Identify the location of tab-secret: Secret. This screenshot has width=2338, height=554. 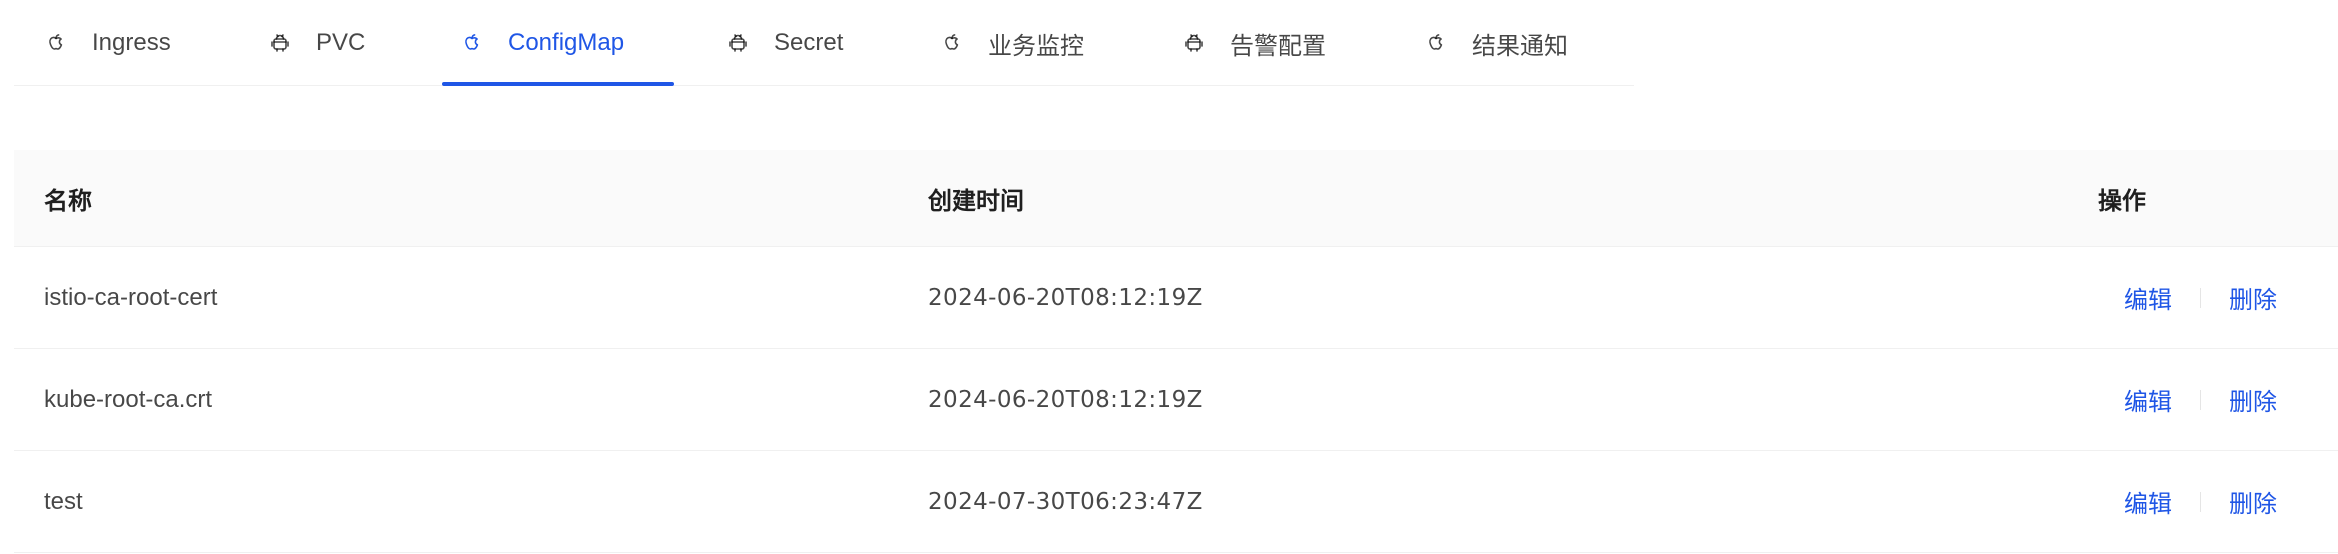
(783, 43).